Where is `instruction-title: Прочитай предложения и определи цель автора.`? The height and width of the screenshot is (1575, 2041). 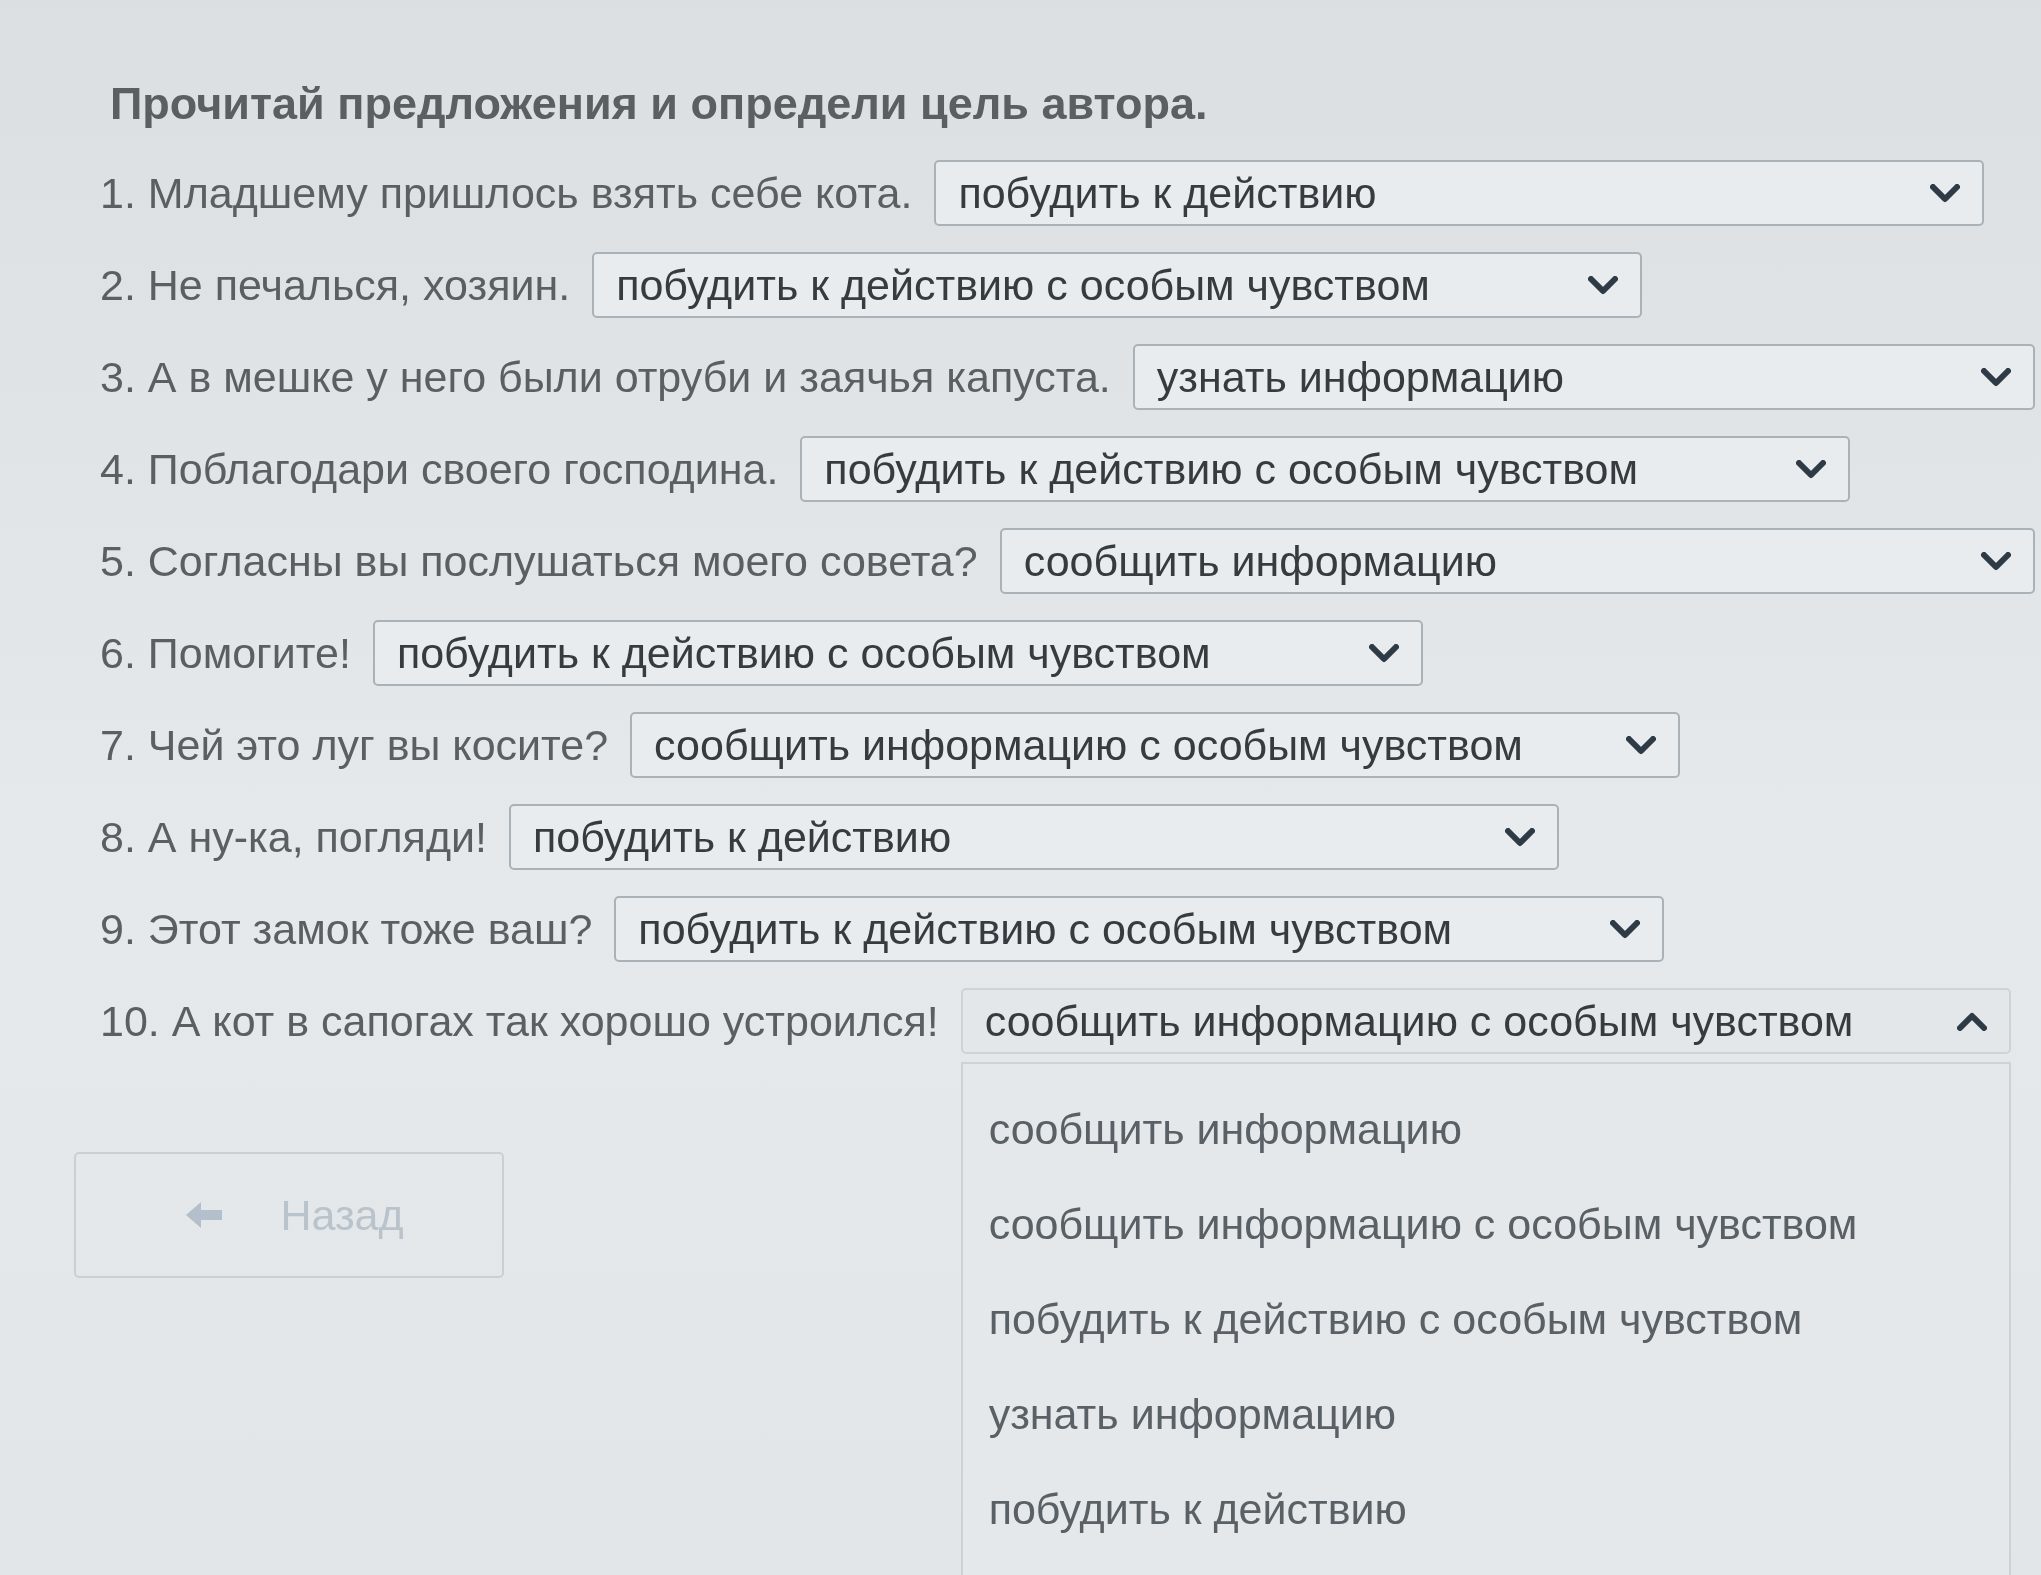
instruction-title: Прочитай предложения и определи цель автора. is located at coordinates (659, 104).